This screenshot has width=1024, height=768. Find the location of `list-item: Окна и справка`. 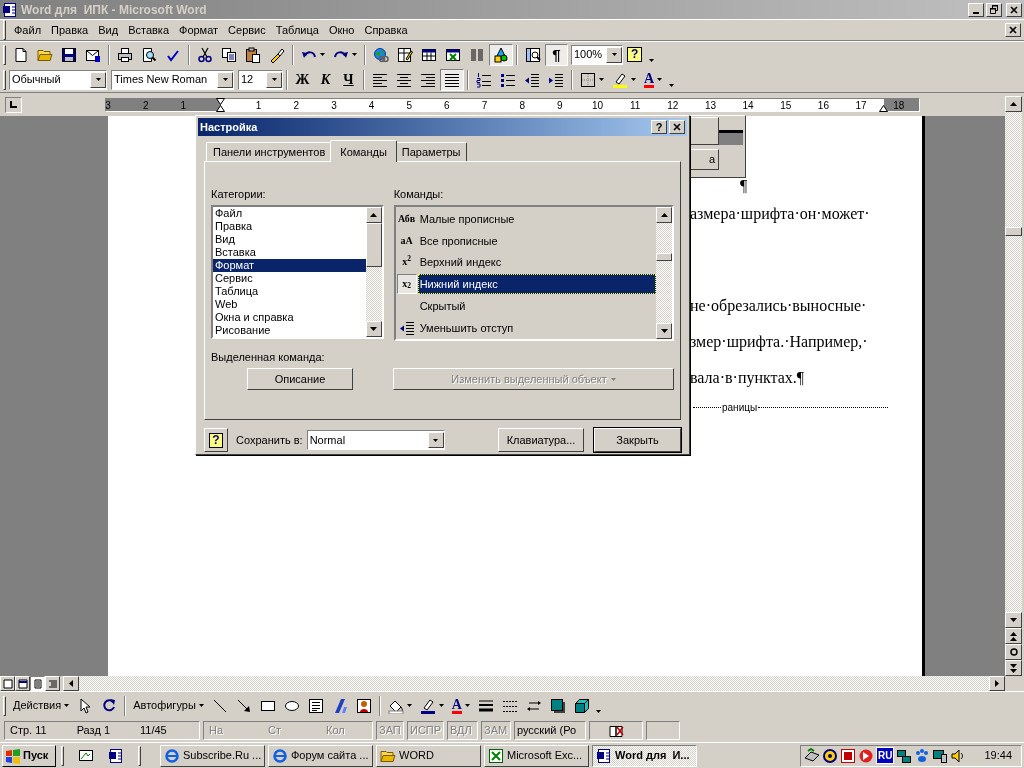

list-item: Окна и справка is located at coordinates (289, 317).